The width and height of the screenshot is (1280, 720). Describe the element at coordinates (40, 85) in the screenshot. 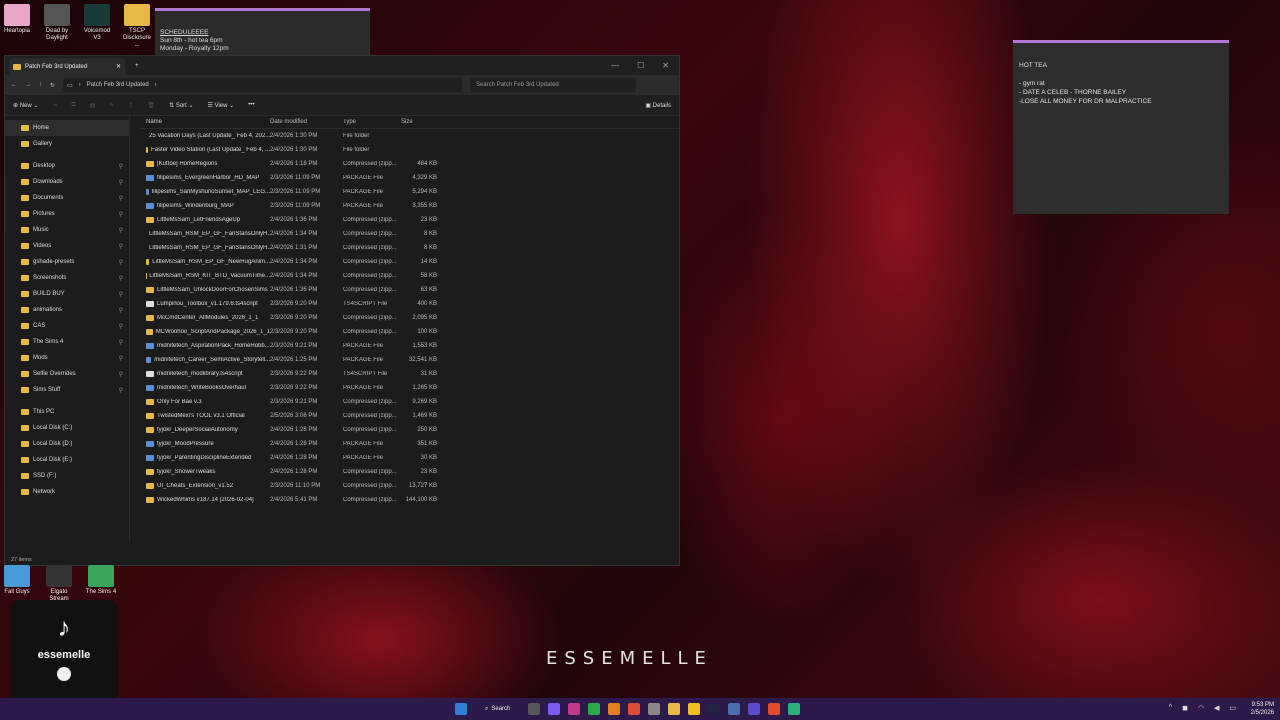

I see `up-icon: ↑` at that location.